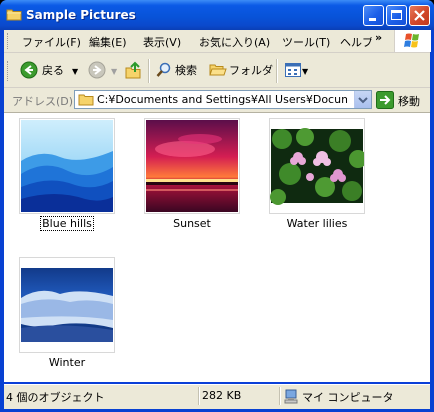  What do you see at coordinates (305, 71) in the screenshot?
I see `views-dropdown-icon: ▼` at bounding box center [305, 71].